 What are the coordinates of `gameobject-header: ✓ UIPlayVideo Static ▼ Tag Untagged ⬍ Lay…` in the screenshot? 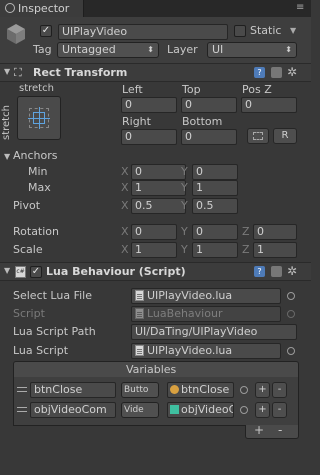 It's located at (155, 40).